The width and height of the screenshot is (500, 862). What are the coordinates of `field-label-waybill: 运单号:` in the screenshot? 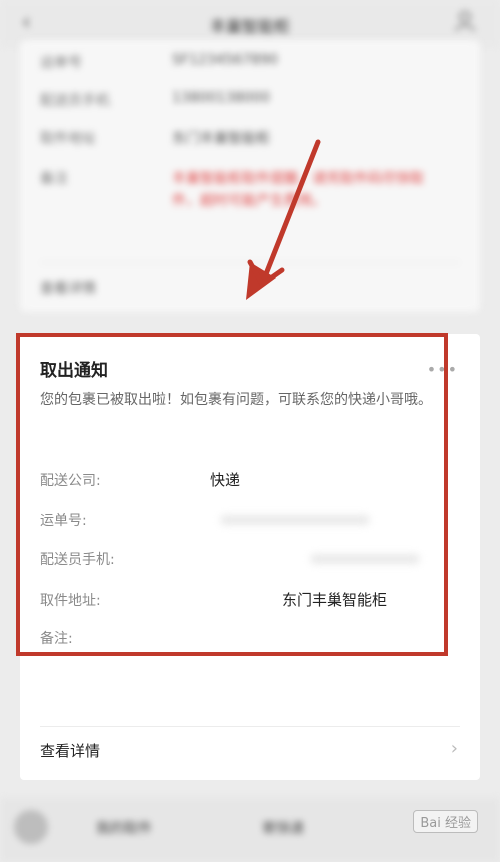 It's located at (63, 521).